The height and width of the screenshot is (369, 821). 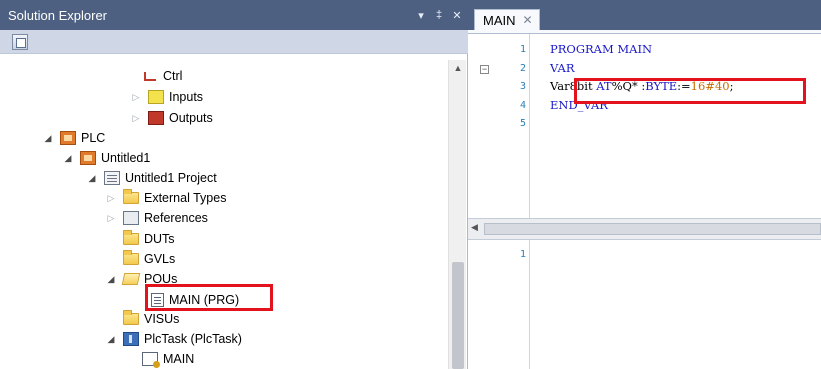 I want to click on references-icon, so click(x=131, y=218).